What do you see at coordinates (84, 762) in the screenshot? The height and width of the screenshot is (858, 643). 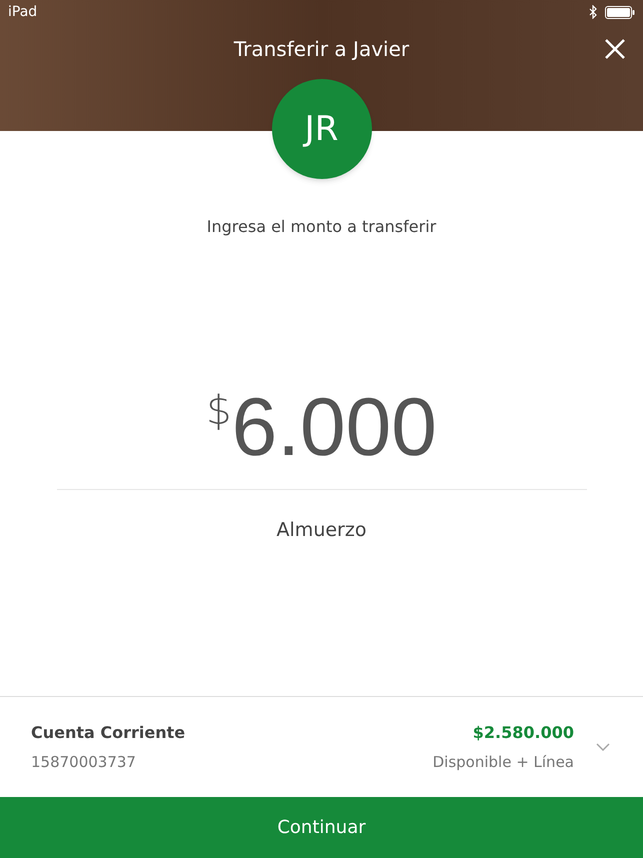 I see `account-number: 15870003737` at bounding box center [84, 762].